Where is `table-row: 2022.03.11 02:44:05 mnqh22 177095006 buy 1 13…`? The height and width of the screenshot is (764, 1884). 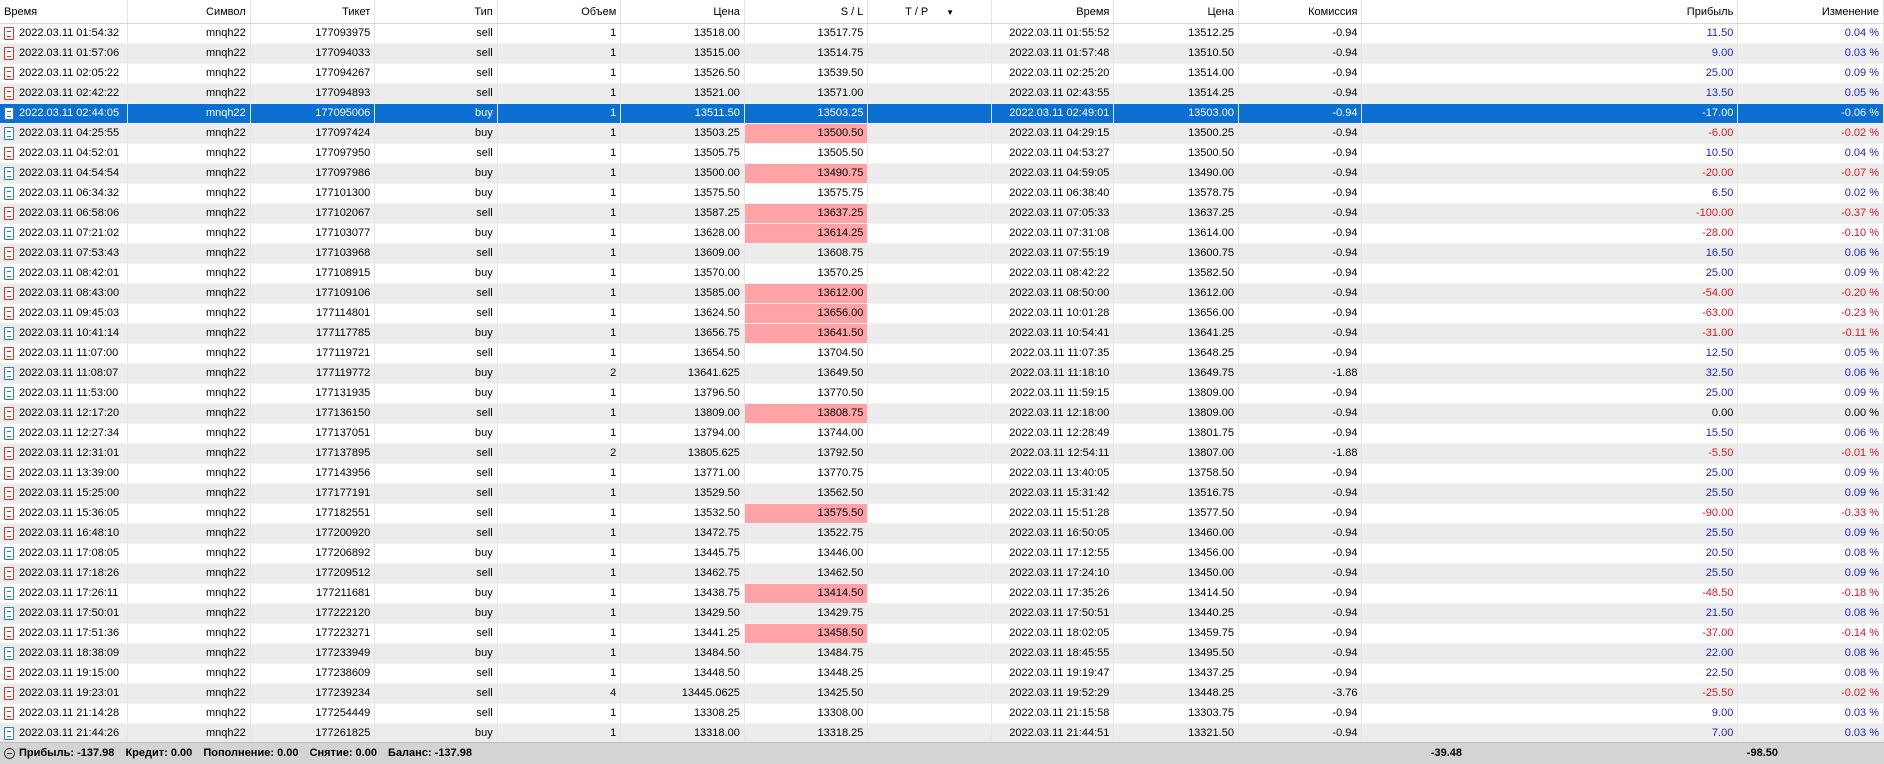
table-row: 2022.03.11 02:44:05 mnqh22 177095006 buy 1 13… is located at coordinates (942, 113).